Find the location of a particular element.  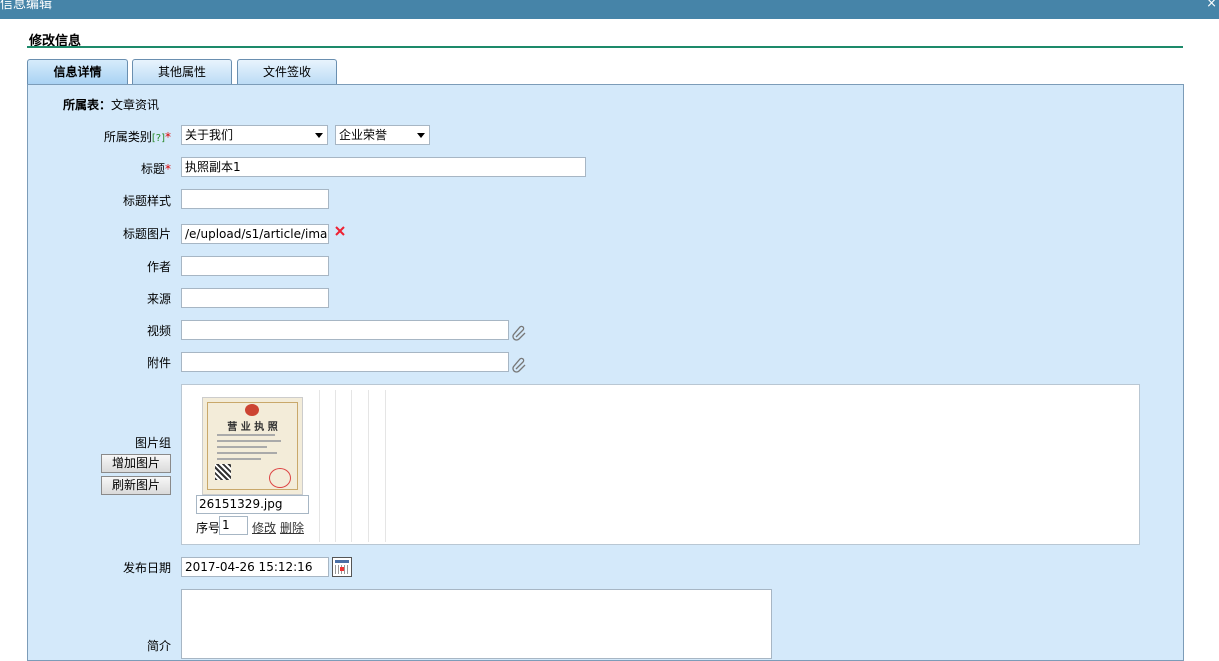

remove-image-icon is located at coordinates (340, 231).